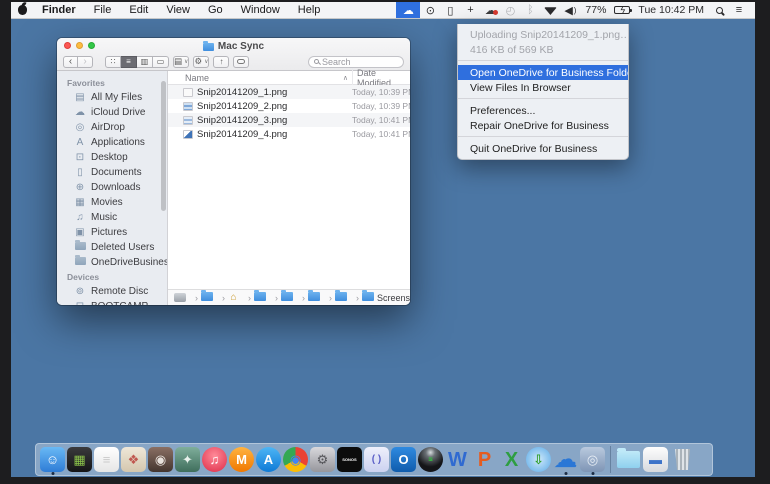 The width and height of the screenshot is (770, 484). Describe the element at coordinates (215, 10) in the screenshot. I see `menubar-menu: Go` at that location.